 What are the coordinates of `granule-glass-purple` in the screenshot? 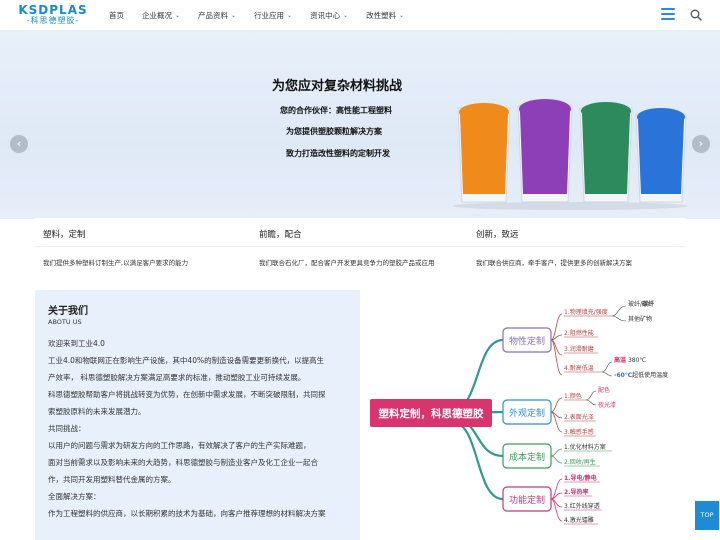 It's located at (545, 151).